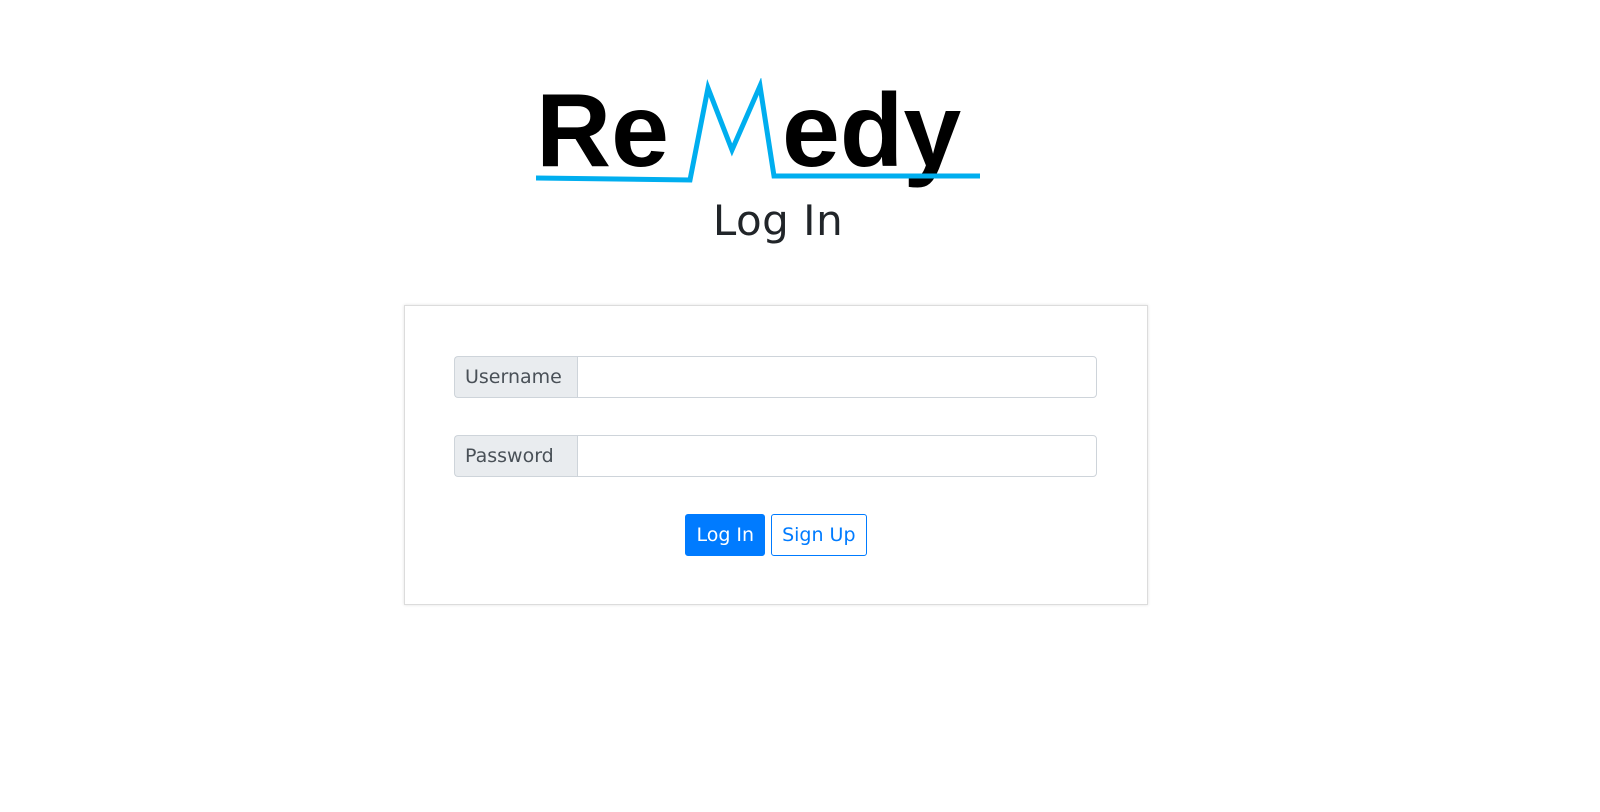  I want to click on username-input, so click(837, 377).